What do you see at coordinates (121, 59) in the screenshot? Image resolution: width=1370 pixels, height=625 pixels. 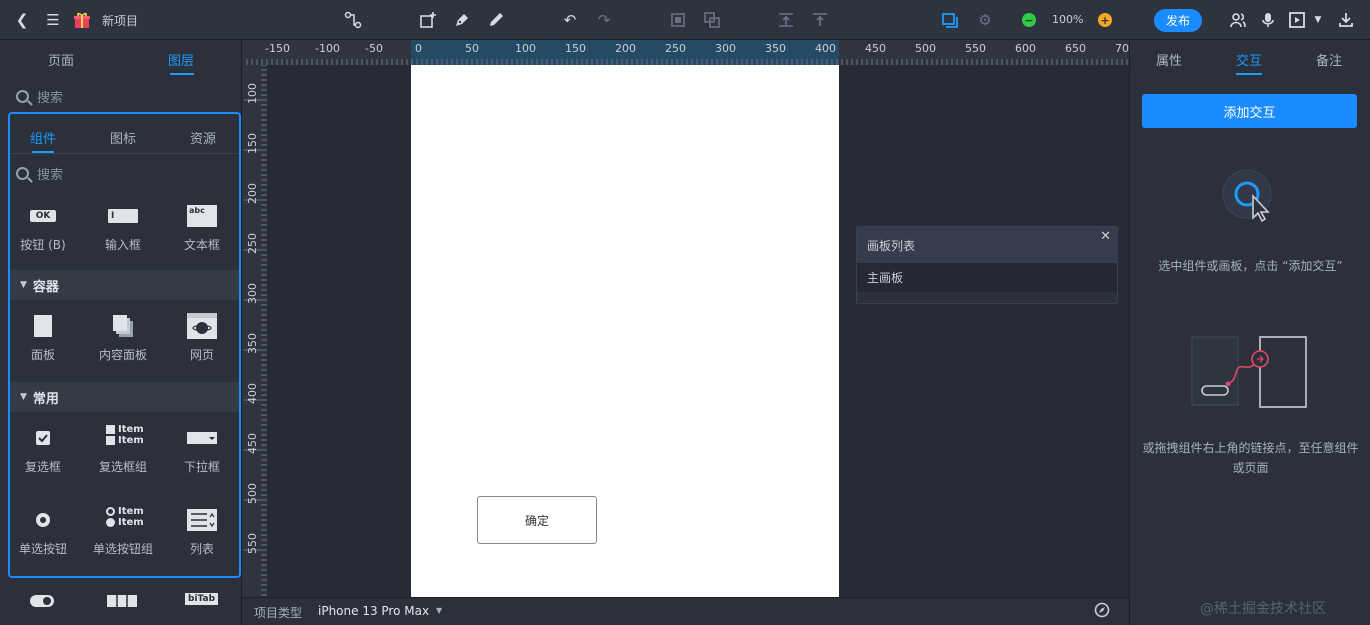 I see `left-tabs: 页面 图层` at bounding box center [121, 59].